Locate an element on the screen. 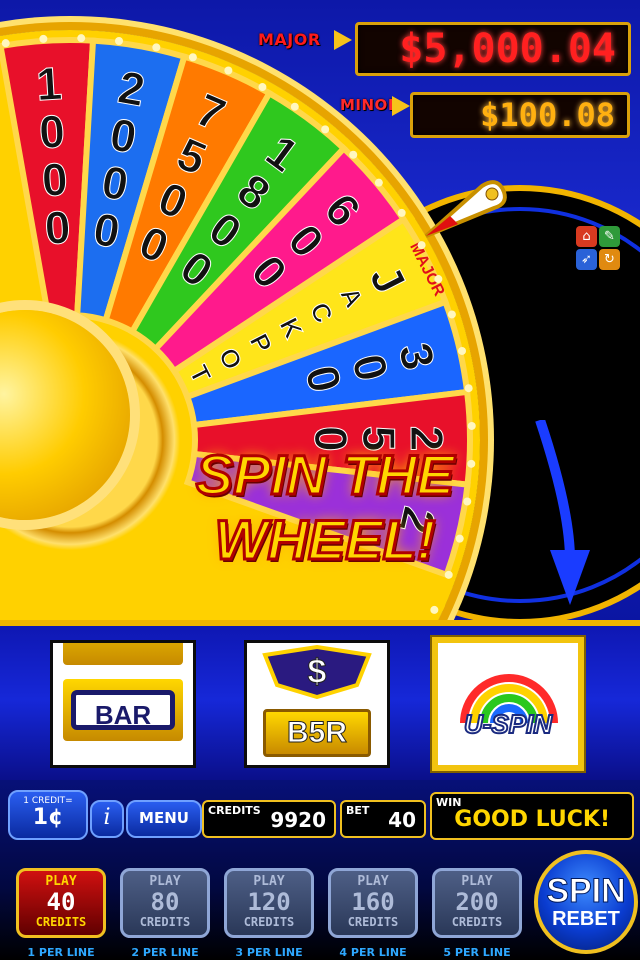  denomination-button: 1 CREDIT= 1¢ is located at coordinates (48, 815).